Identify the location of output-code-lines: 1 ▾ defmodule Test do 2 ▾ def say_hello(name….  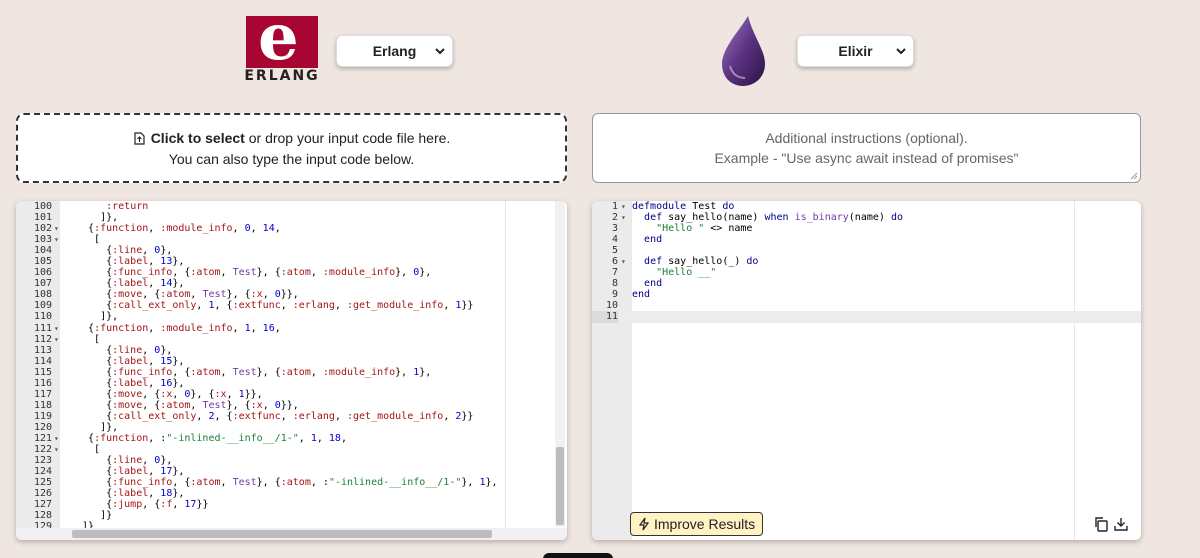
(866, 262).